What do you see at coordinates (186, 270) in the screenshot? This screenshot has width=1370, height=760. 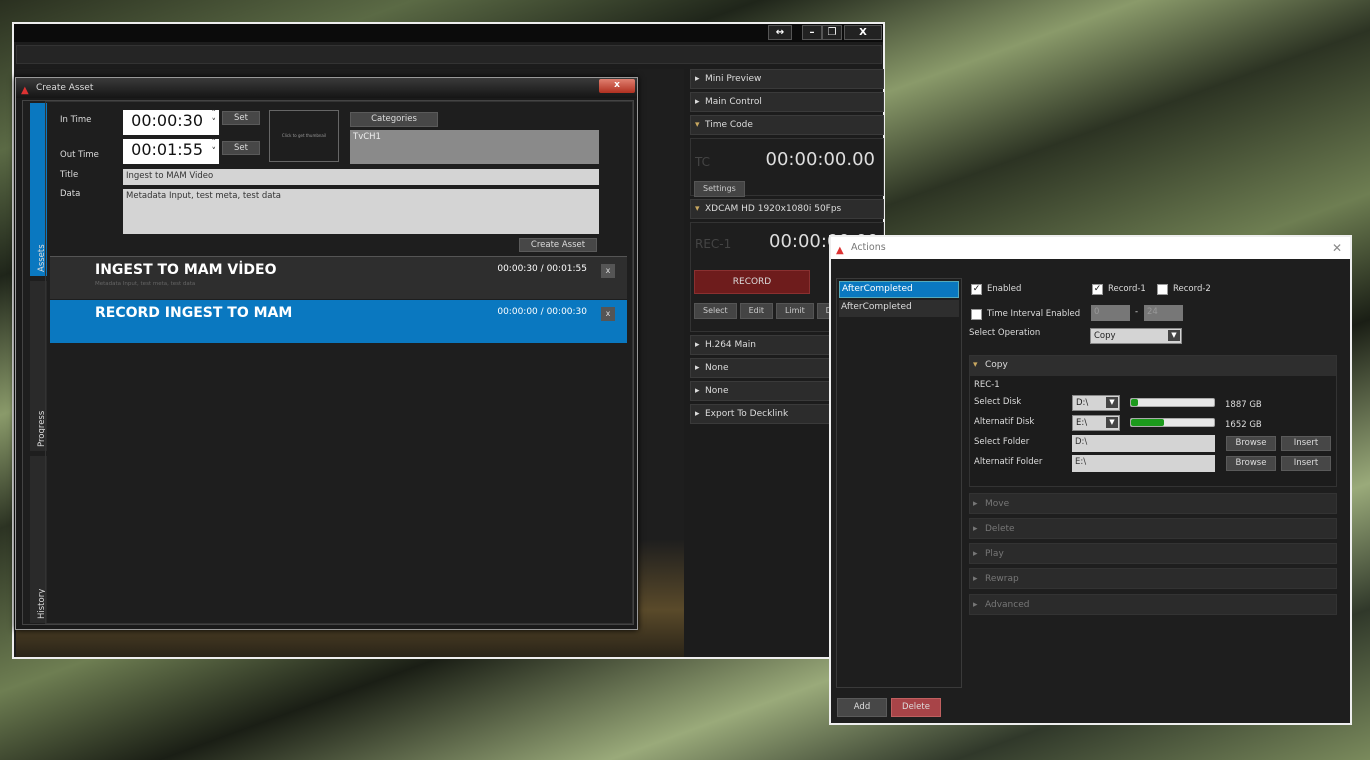 I see `asset-title: INGEST TO MAM VİDEO` at bounding box center [186, 270].